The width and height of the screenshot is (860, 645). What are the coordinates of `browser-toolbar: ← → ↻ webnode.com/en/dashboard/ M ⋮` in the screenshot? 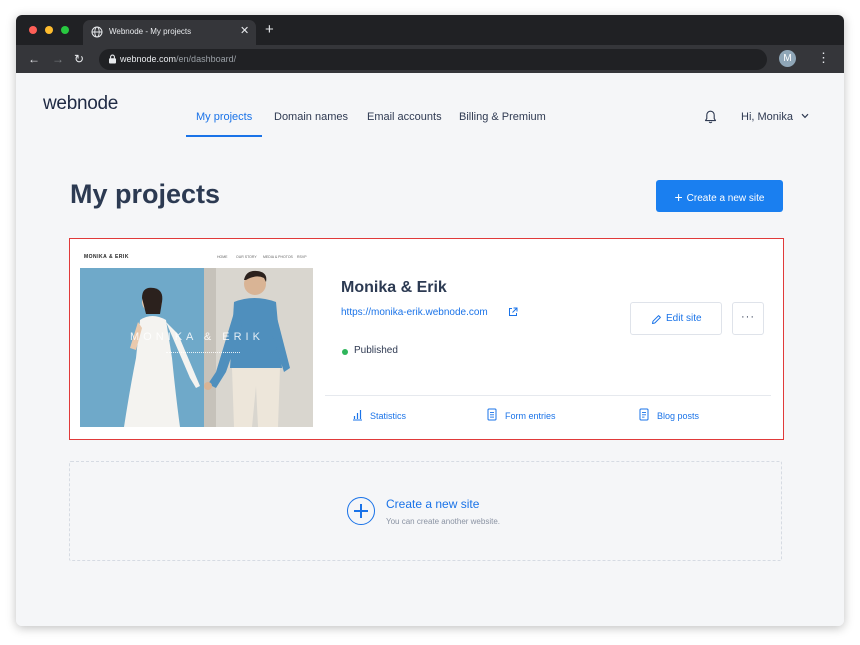 It's located at (430, 59).